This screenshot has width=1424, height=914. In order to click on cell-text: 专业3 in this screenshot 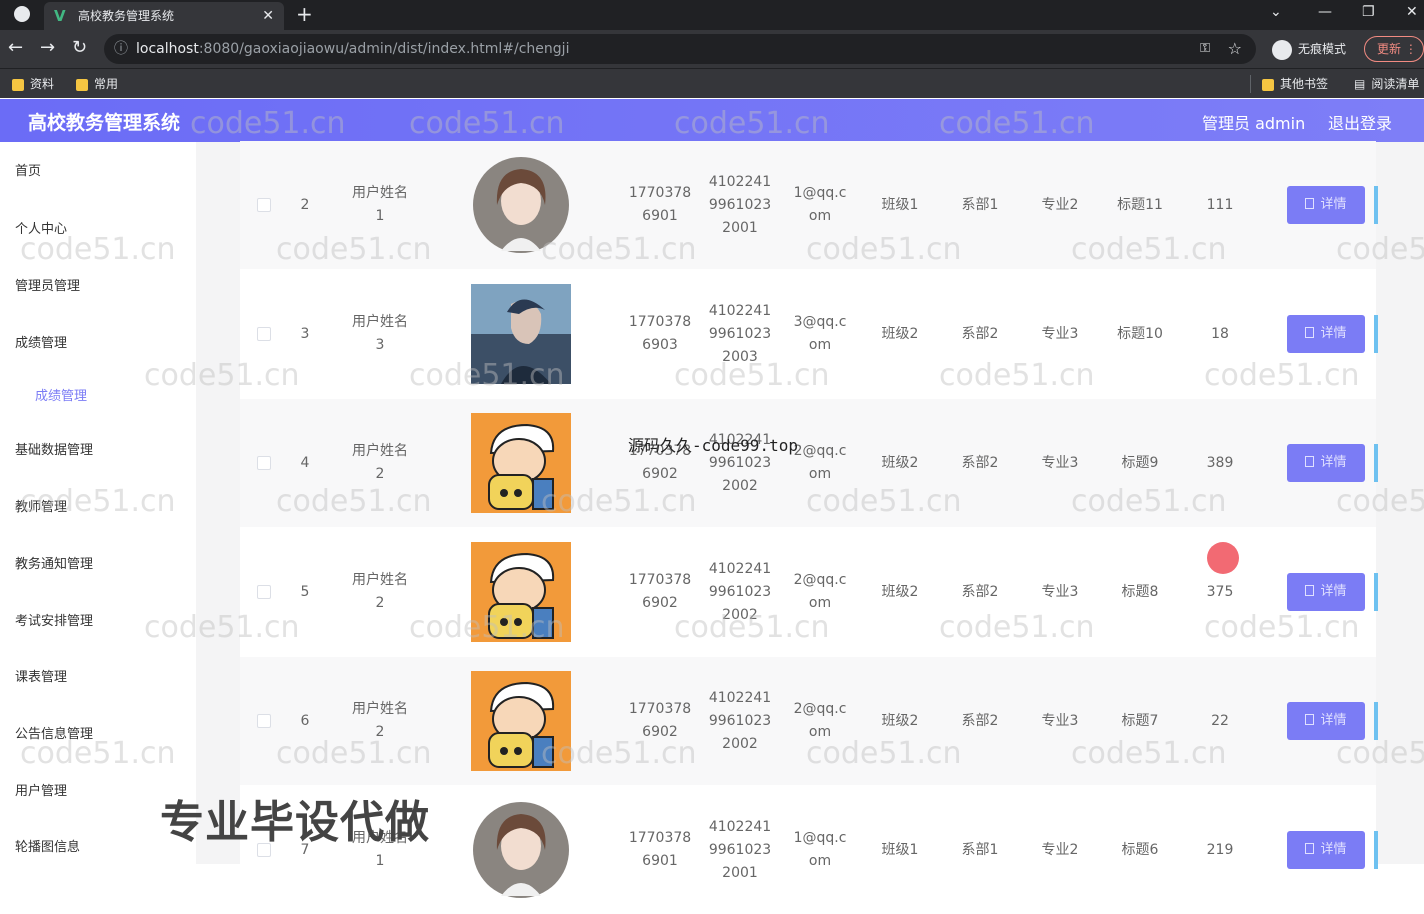, I will do `click(1060, 591)`.